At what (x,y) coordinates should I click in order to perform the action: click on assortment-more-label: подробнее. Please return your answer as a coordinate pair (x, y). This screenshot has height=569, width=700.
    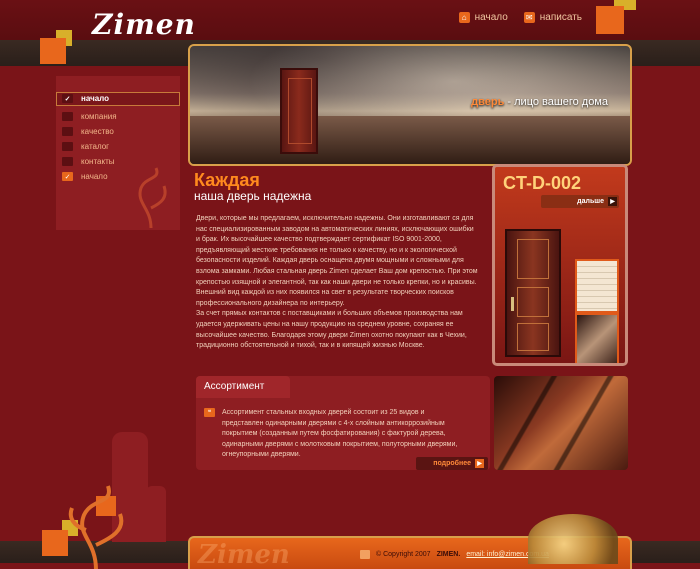
    Looking at the image, I should click on (452, 463).